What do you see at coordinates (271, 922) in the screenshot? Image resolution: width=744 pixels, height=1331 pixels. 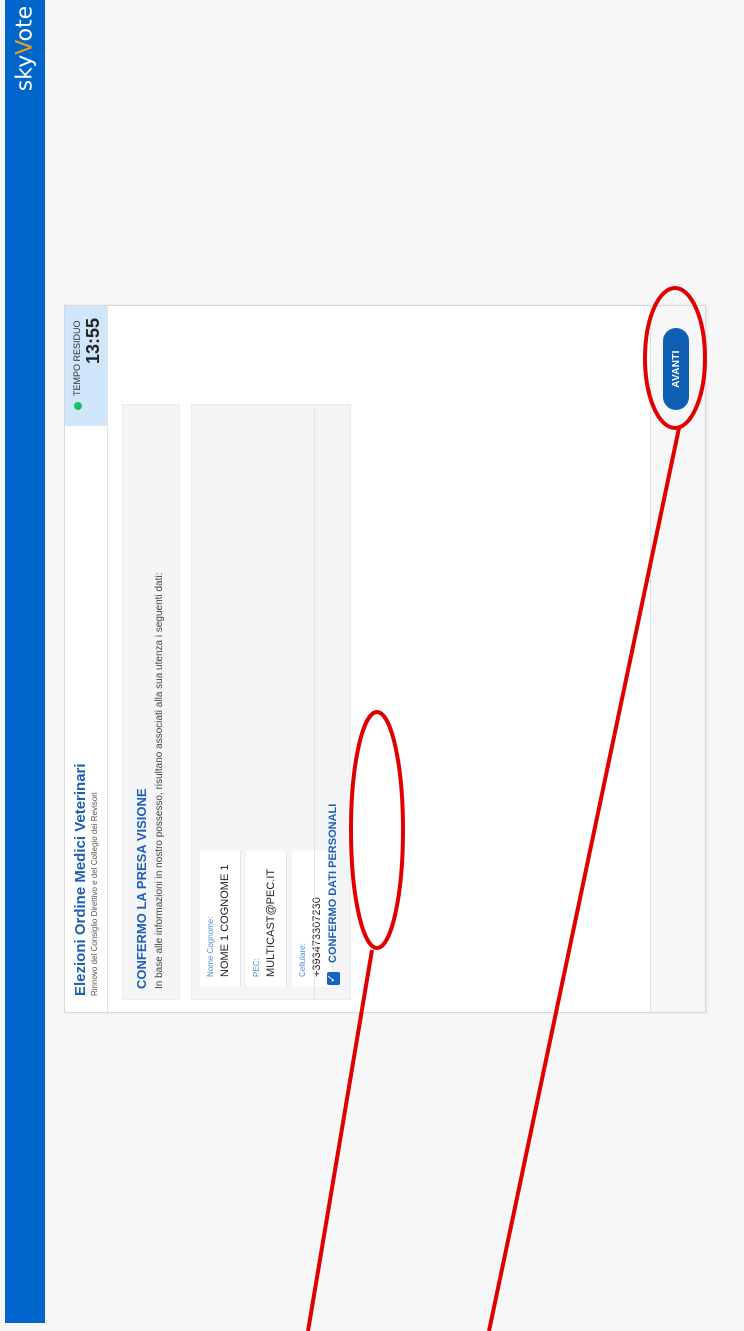 I see `field-value: MULTICAST@PEC.IT` at bounding box center [271, 922].